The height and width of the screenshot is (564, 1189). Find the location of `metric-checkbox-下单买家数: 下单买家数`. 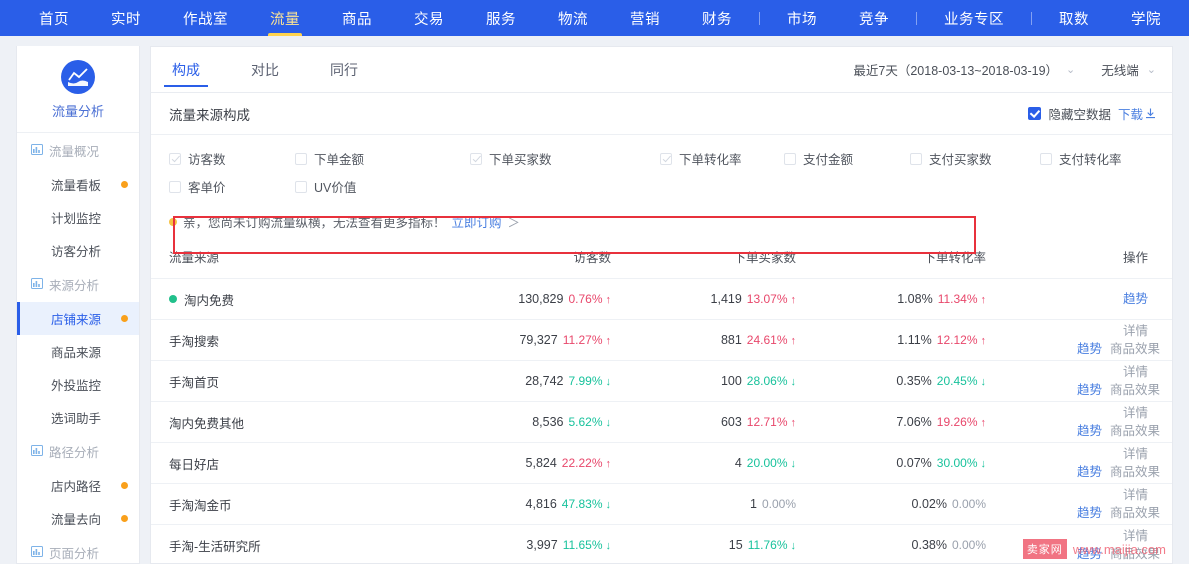

metric-checkbox-下单买家数: 下单买家数 is located at coordinates (565, 158).